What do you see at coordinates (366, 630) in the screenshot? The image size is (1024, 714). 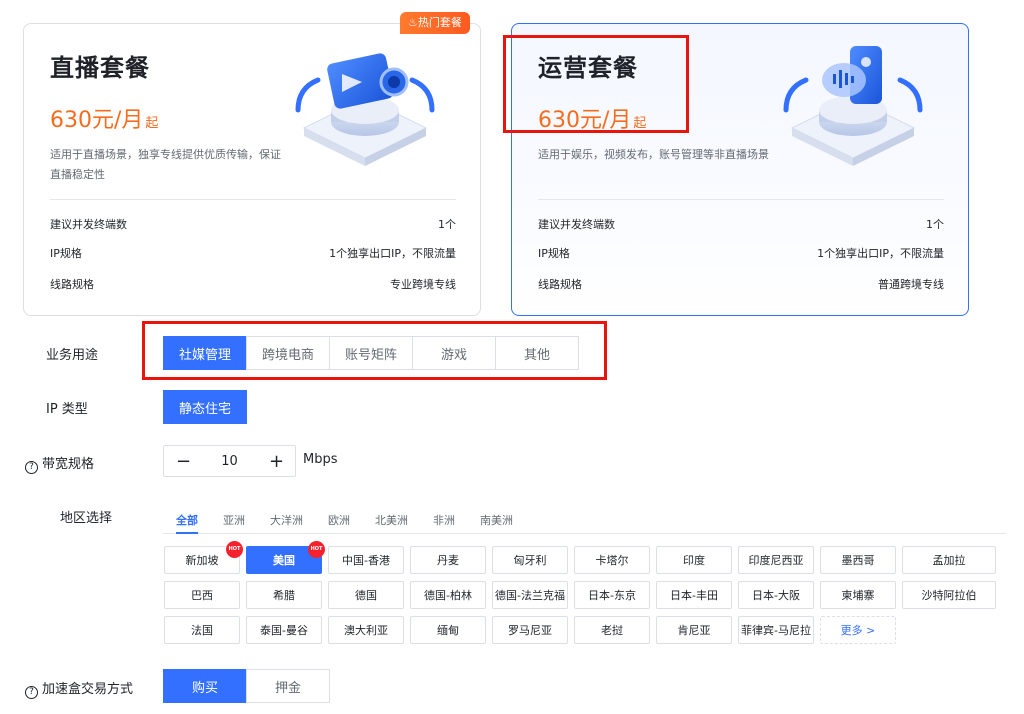 I see `region-chip: 澳大利亚` at bounding box center [366, 630].